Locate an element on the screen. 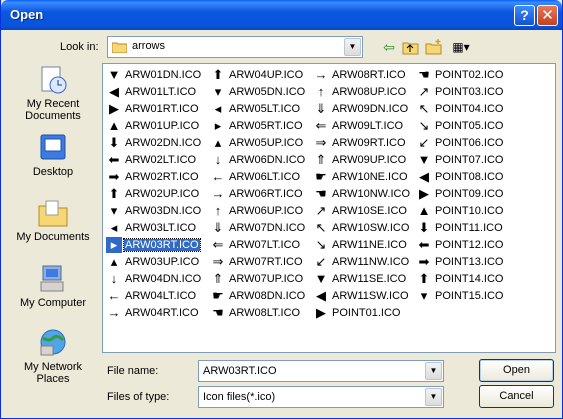 This screenshot has height=419, width=563. new-folder-icon is located at coordinates (434, 47).